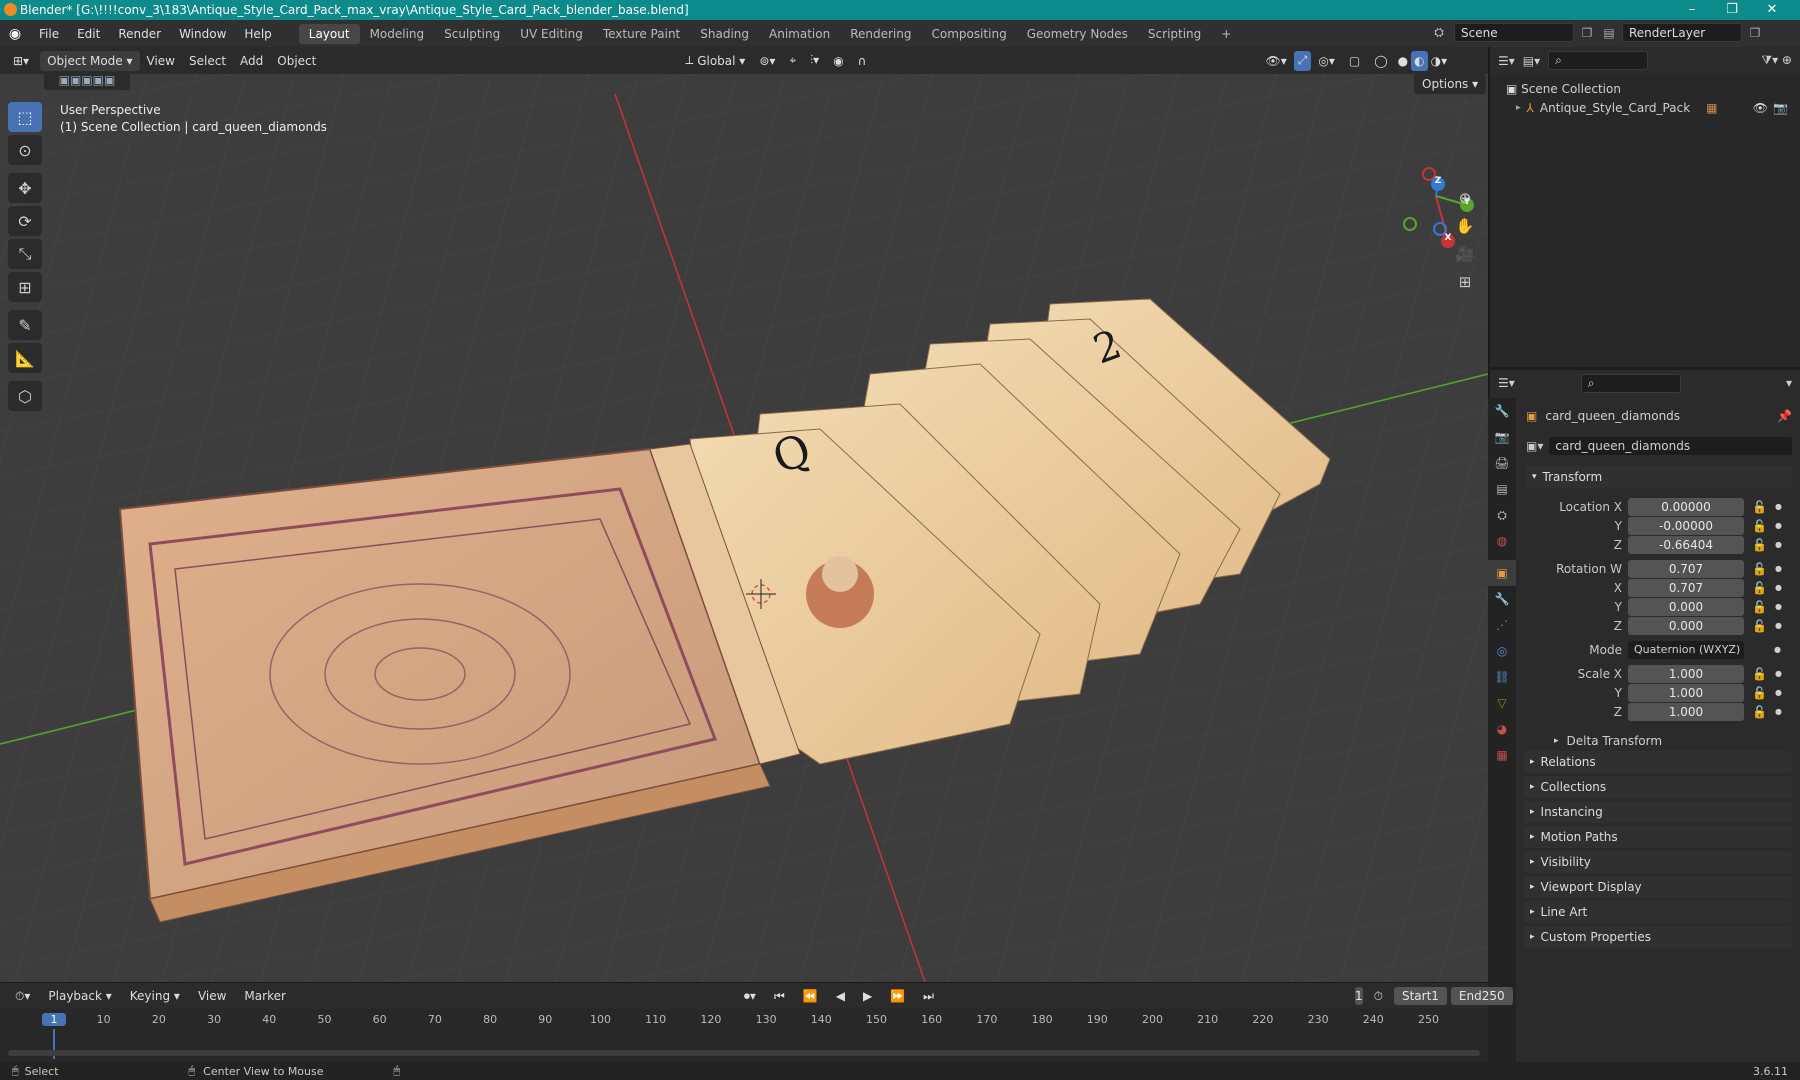  I want to click on physics-props-icon: ◎, so click(1502, 651).